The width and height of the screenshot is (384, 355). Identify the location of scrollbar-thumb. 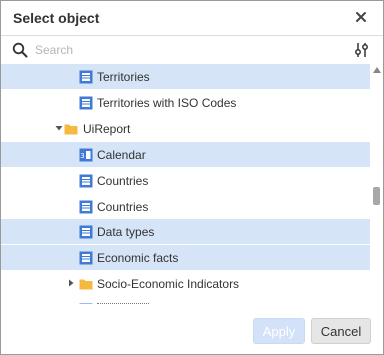
(376, 196).